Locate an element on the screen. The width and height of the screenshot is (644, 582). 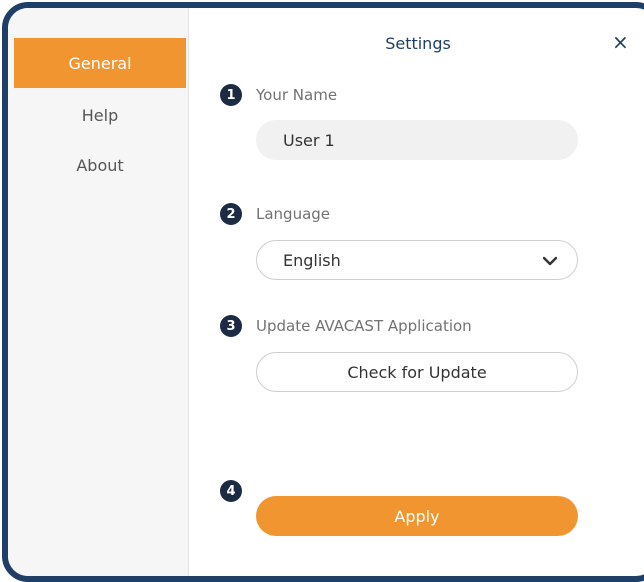
your-name-value: User 1 is located at coordinates (309, 140).